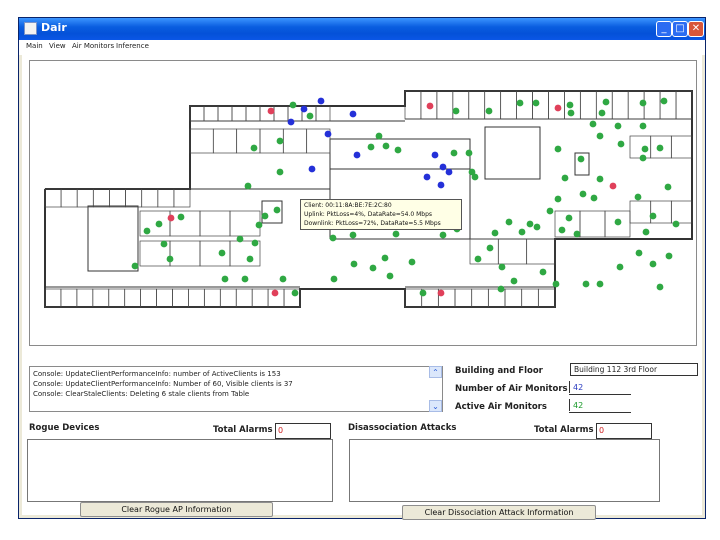 The image size is (720, 540). I want to click on maximize-button: □, so click(680, 29).